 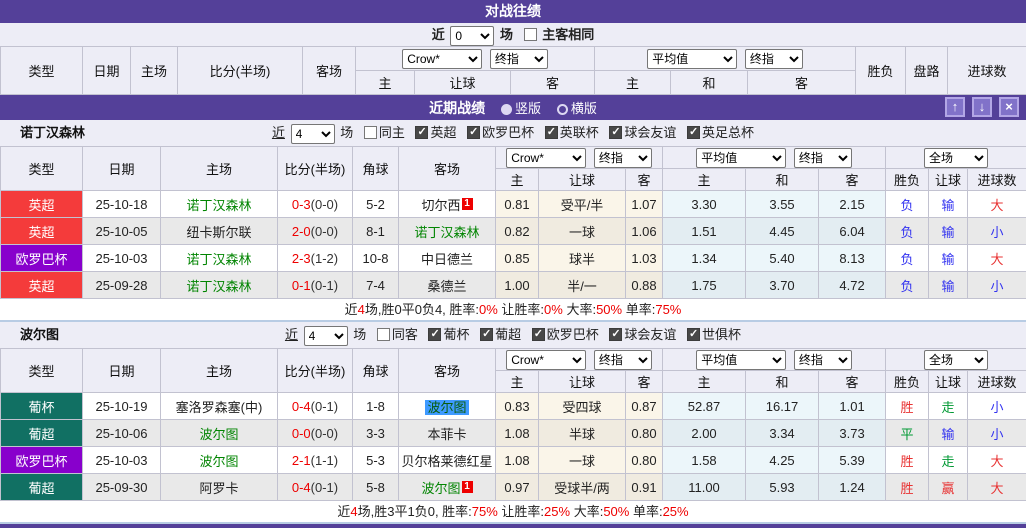 What do you see at coordinates (52, 133) in the screenshot?
I see `team-name: 诺丁汉森林` at bounding box center [52, 133].